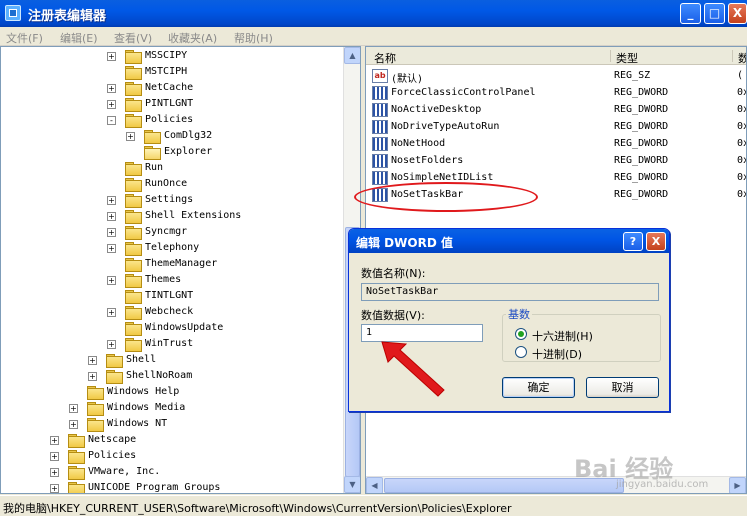  Describe the element at coordinates (166, 55) in the screenshot. I see `tree-node-label: MSSCIPY` at that location.